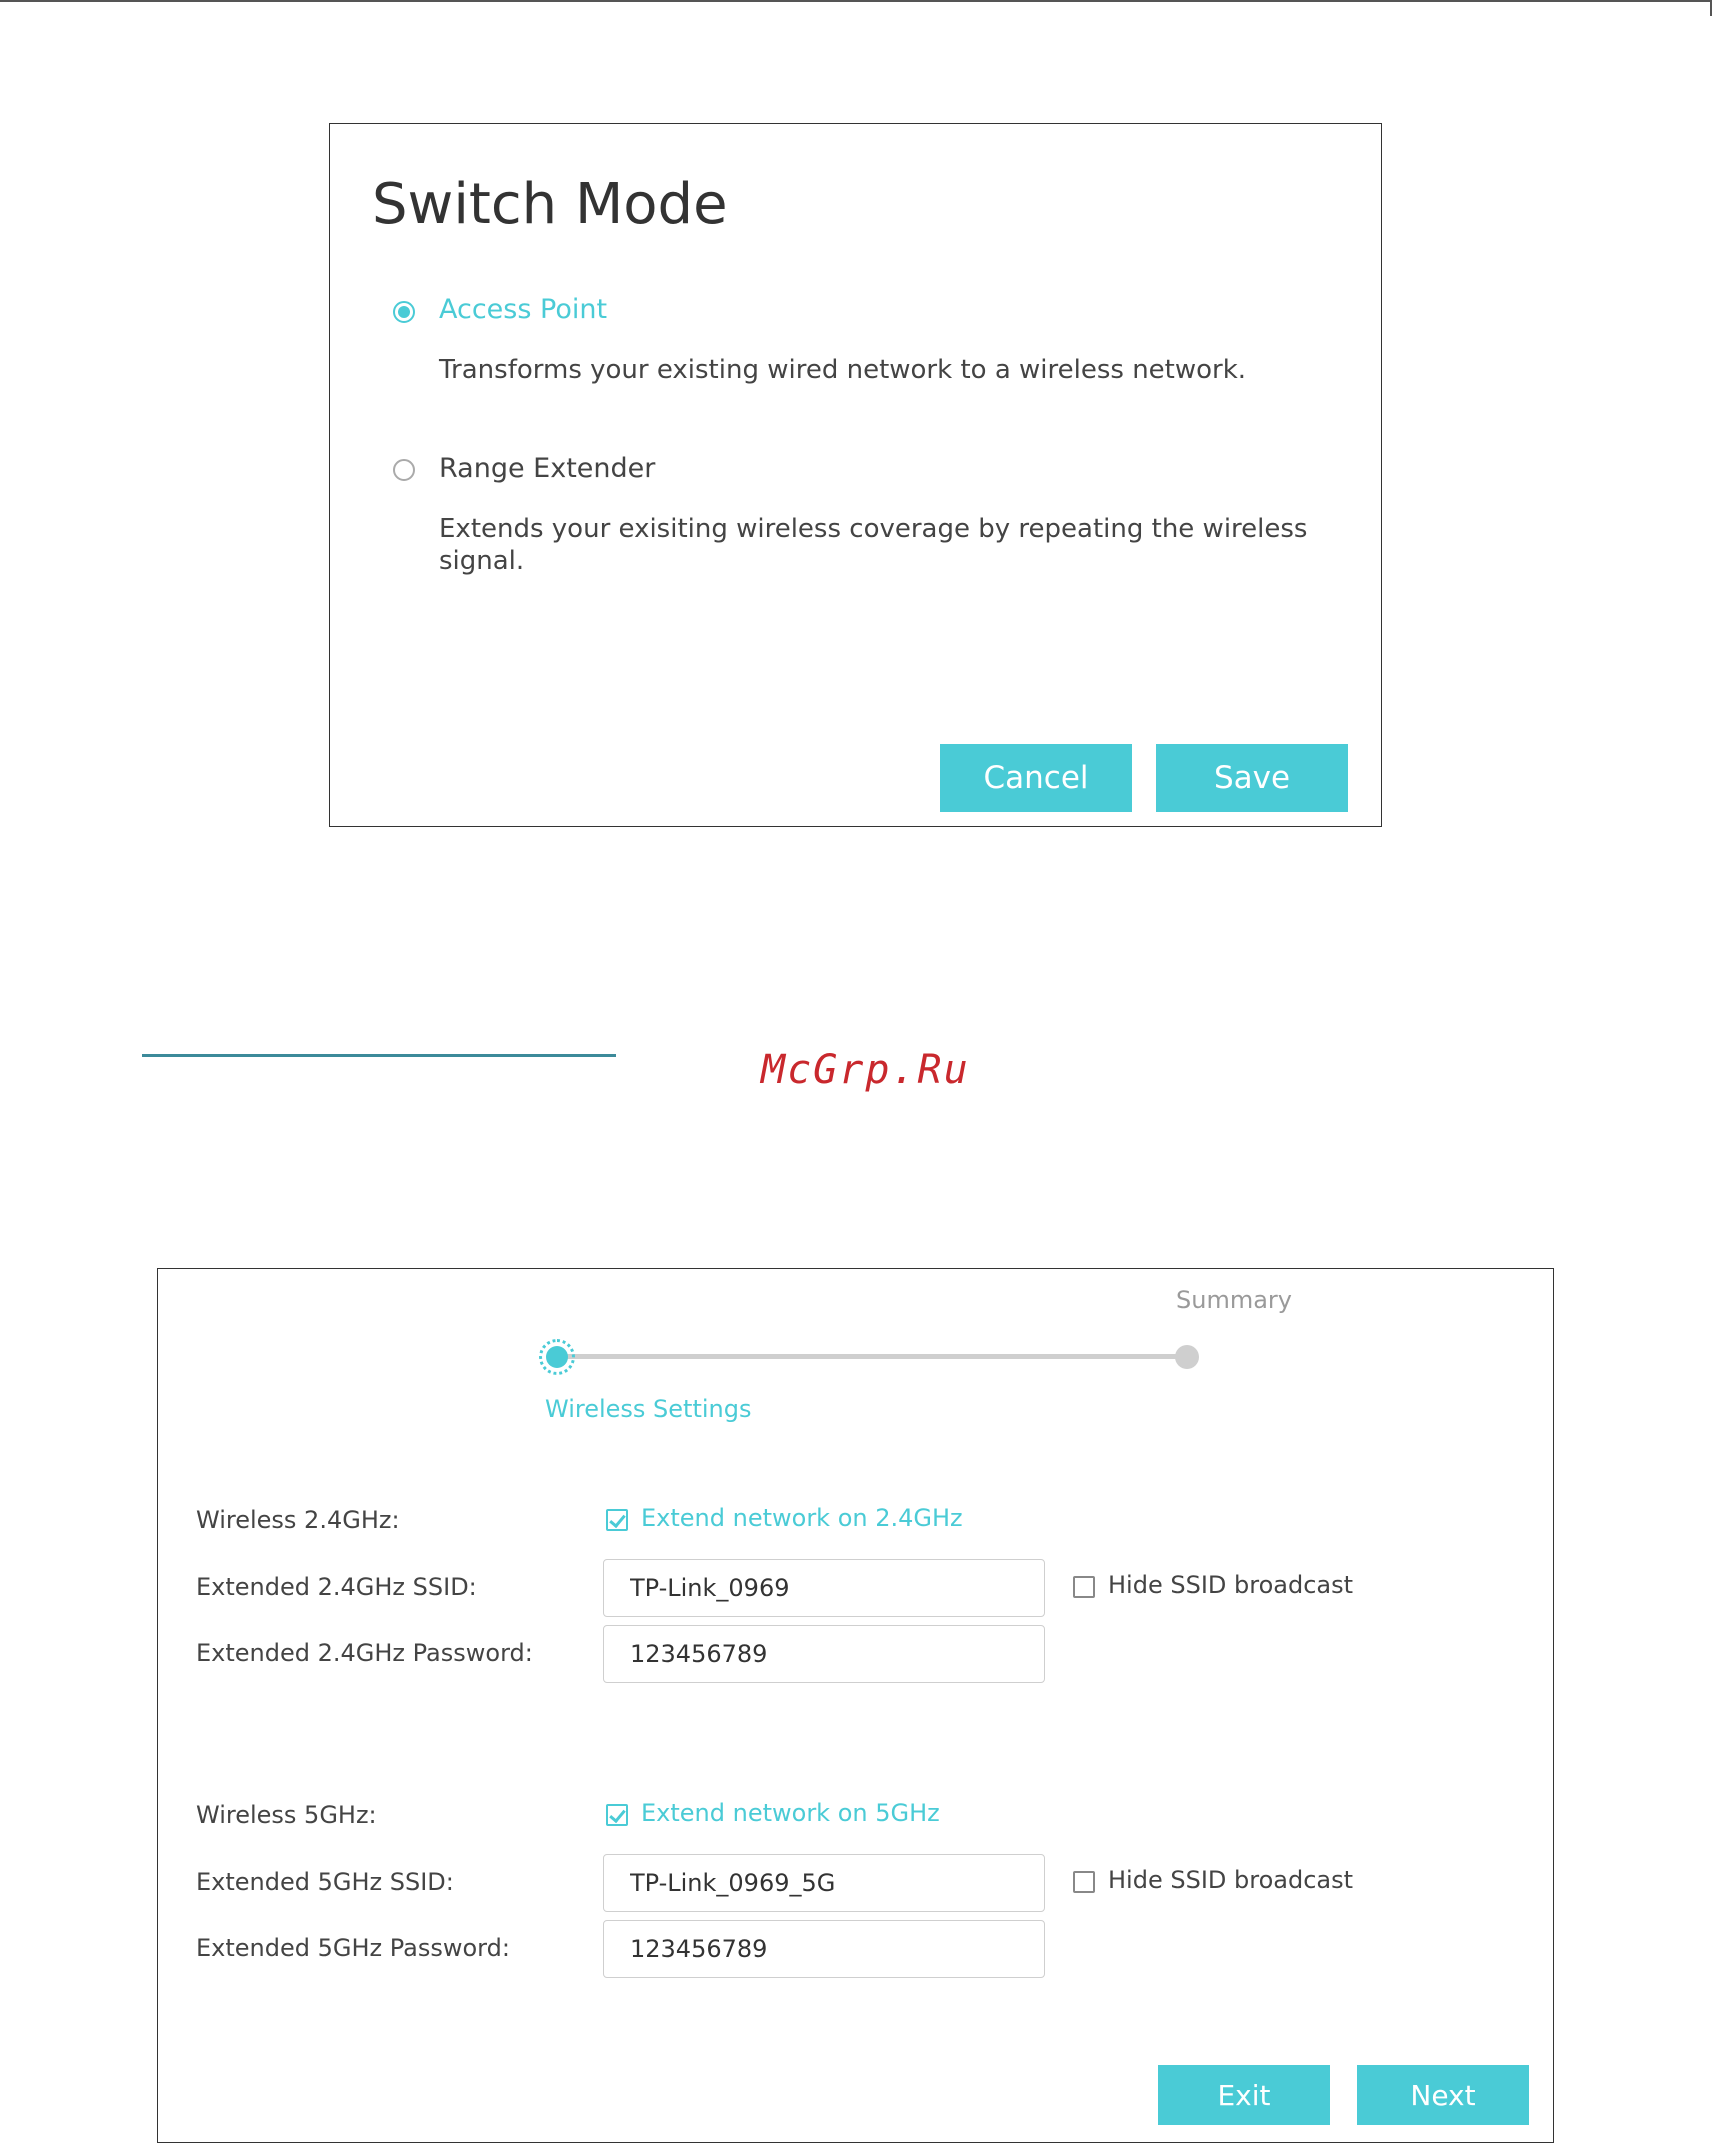 The width and height of the screenshot is (1712, 2143). What do you see at coordinates (404, 312) in the screenshot?
I see `access-point-radio` at bounding box center [404, 312].